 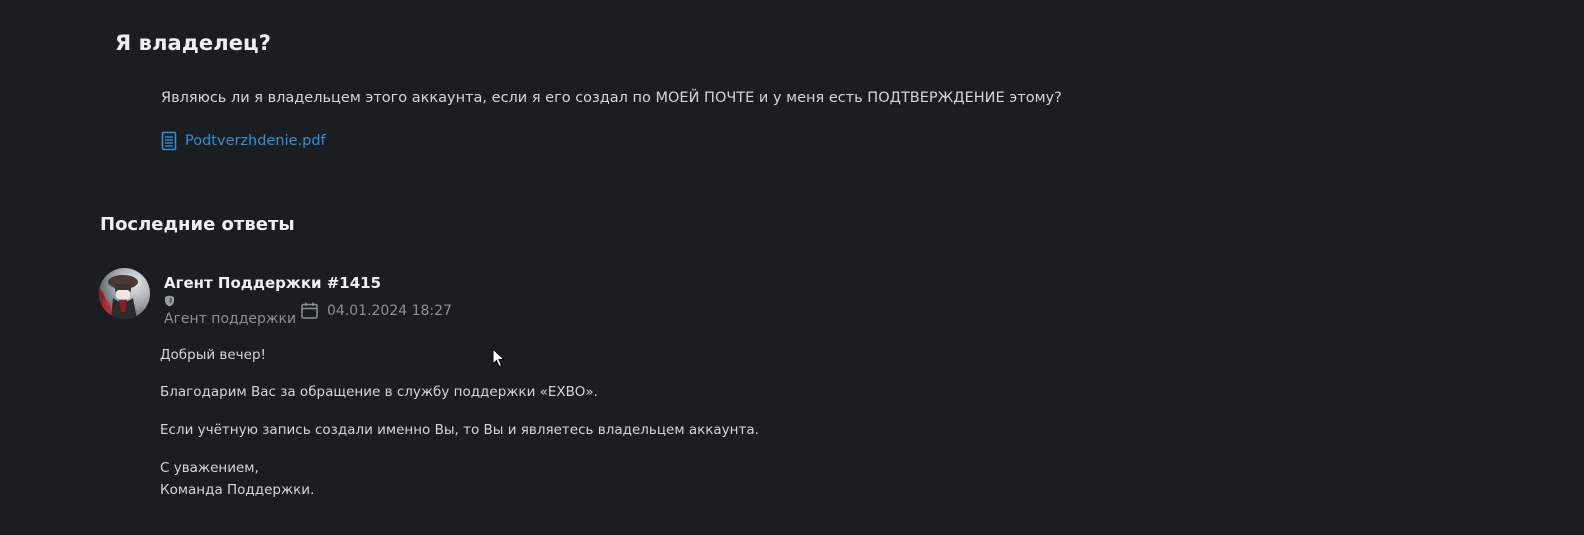 What do you see at coordinates (169, 141) in the screenshot?
I see `document-icon` at bounding box center [169, 141].